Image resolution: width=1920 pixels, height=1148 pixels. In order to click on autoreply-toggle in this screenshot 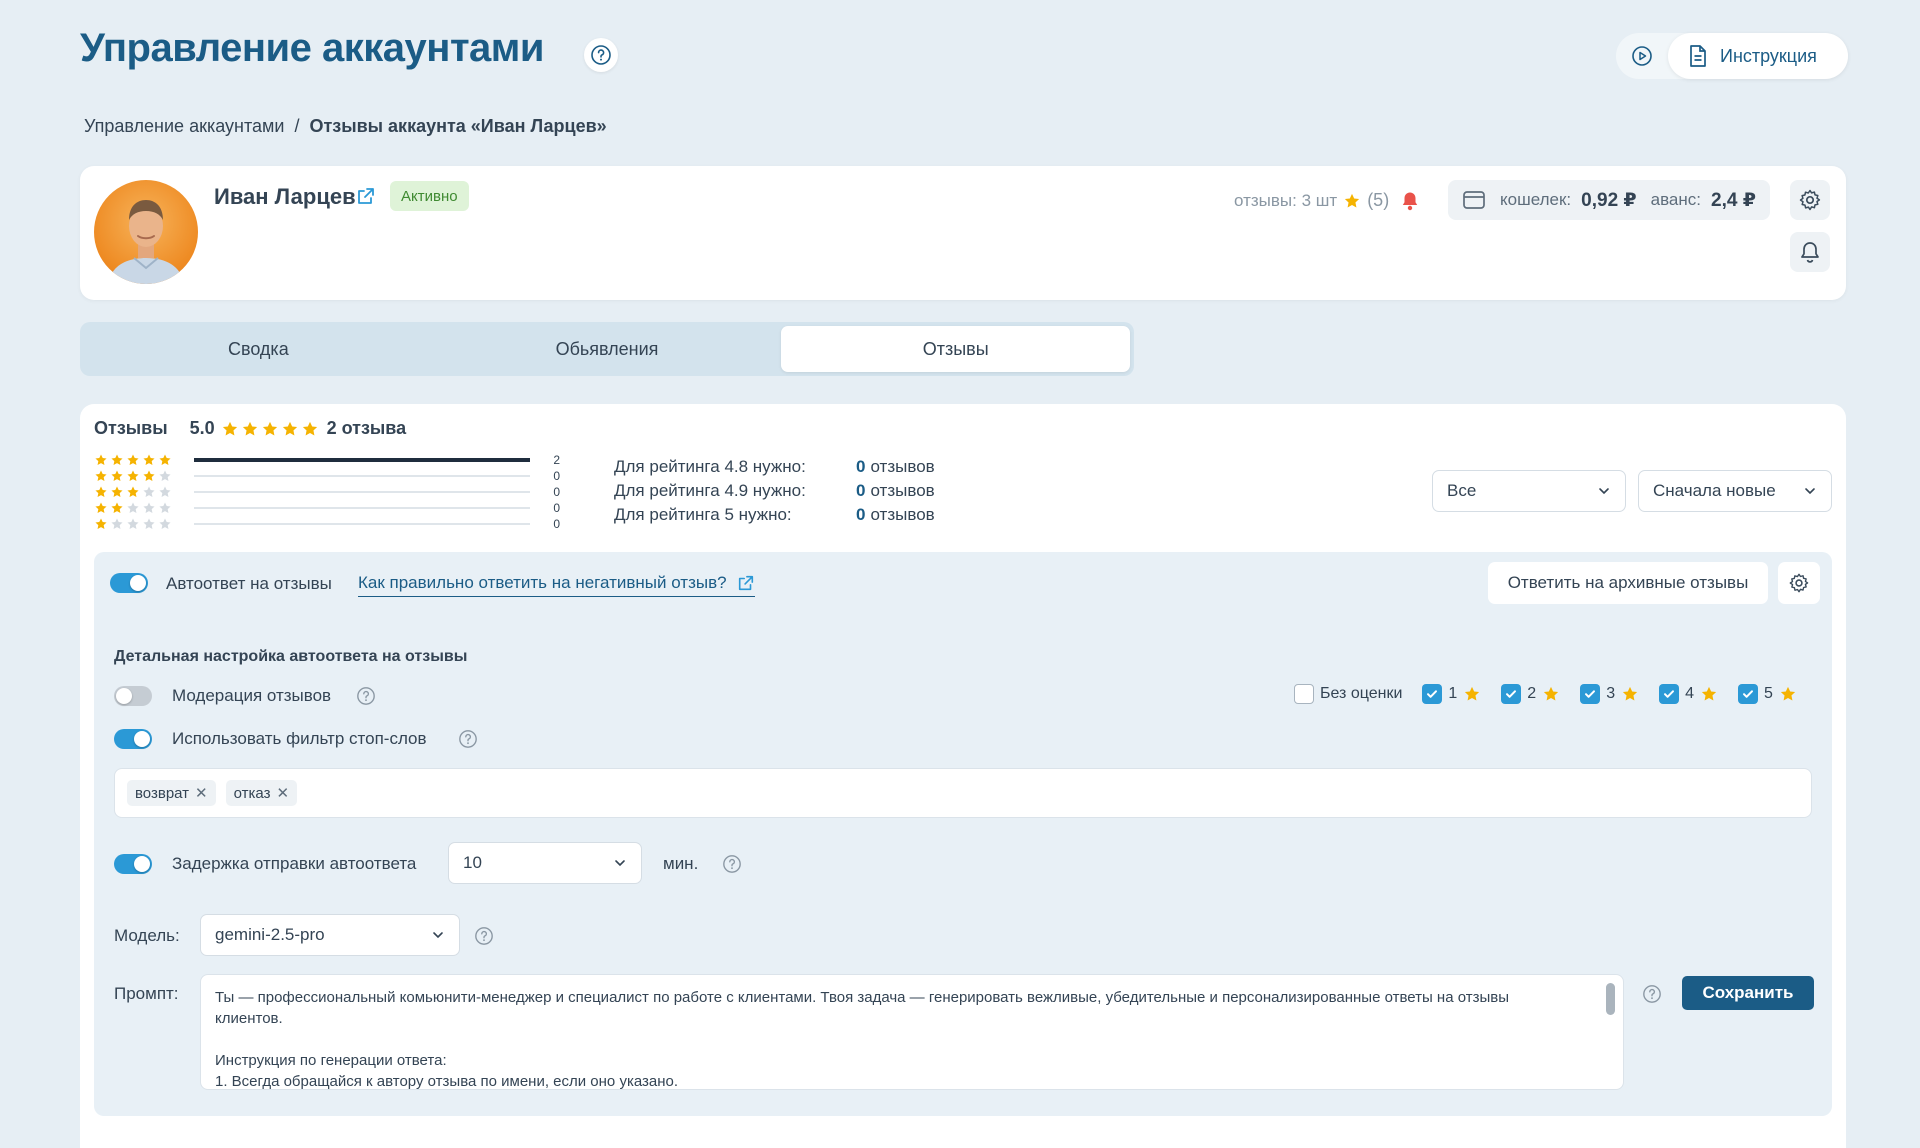, I will do `click(129, 583)`.